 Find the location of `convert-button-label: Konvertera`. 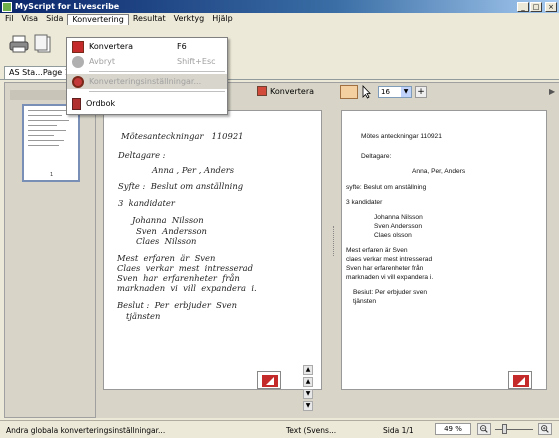

convert-button-label: Konvertera is located at coordinates (292, 91).